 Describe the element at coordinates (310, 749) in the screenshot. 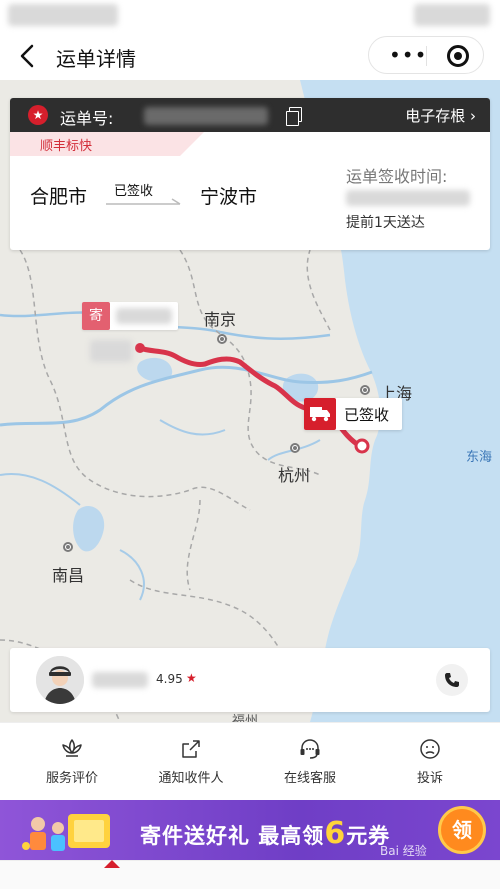

I see `headset-icon` at that location.